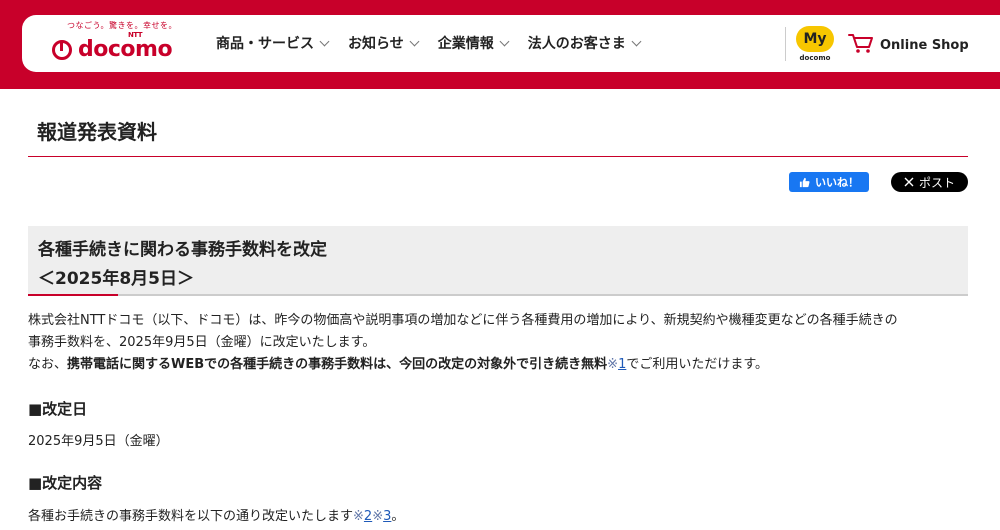 The width and height of the screenshot is (1000, 530). I want to click on headline-accent-bar, so click(73, 295).